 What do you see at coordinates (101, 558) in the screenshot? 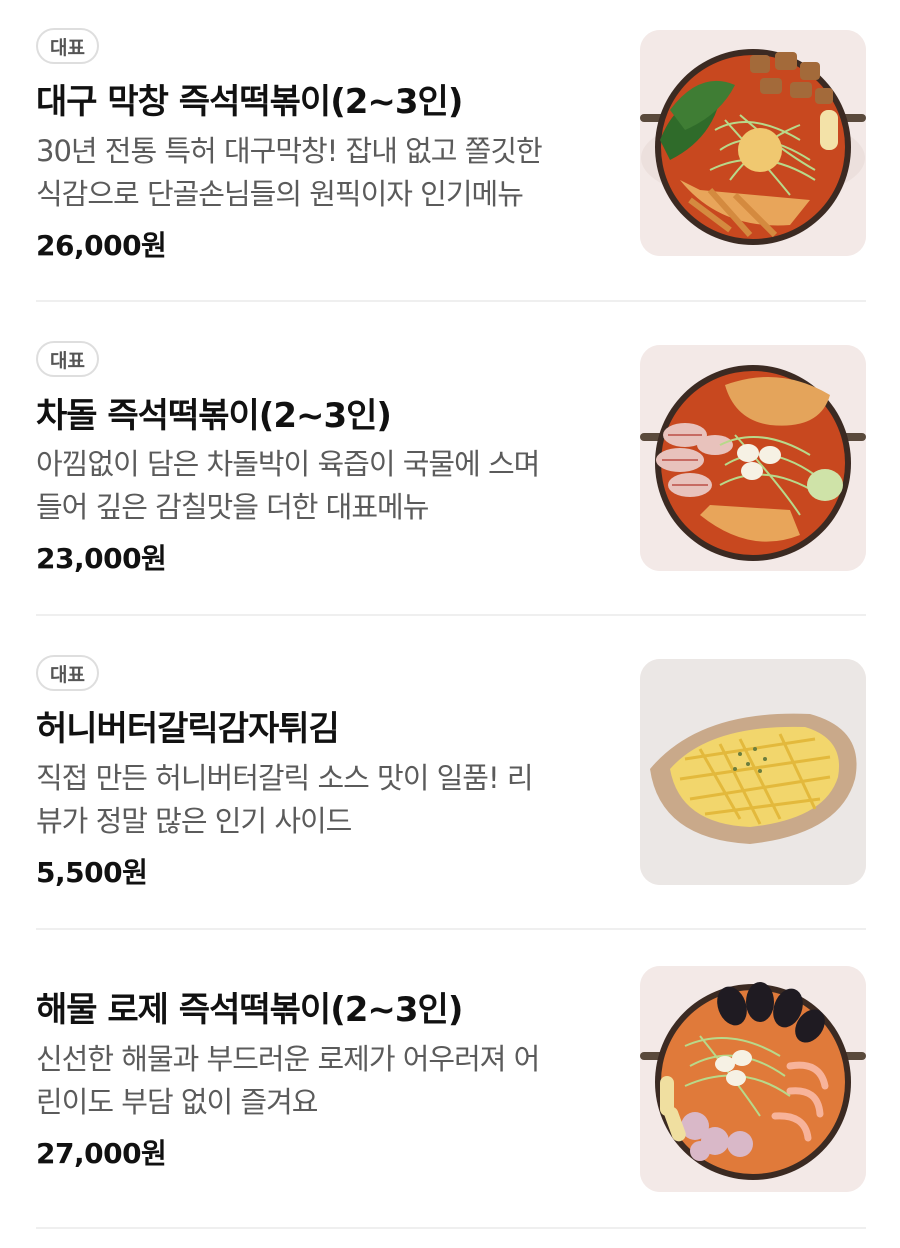
I see `menu-item-price: 23,000원` at bounding box center [101, 558].